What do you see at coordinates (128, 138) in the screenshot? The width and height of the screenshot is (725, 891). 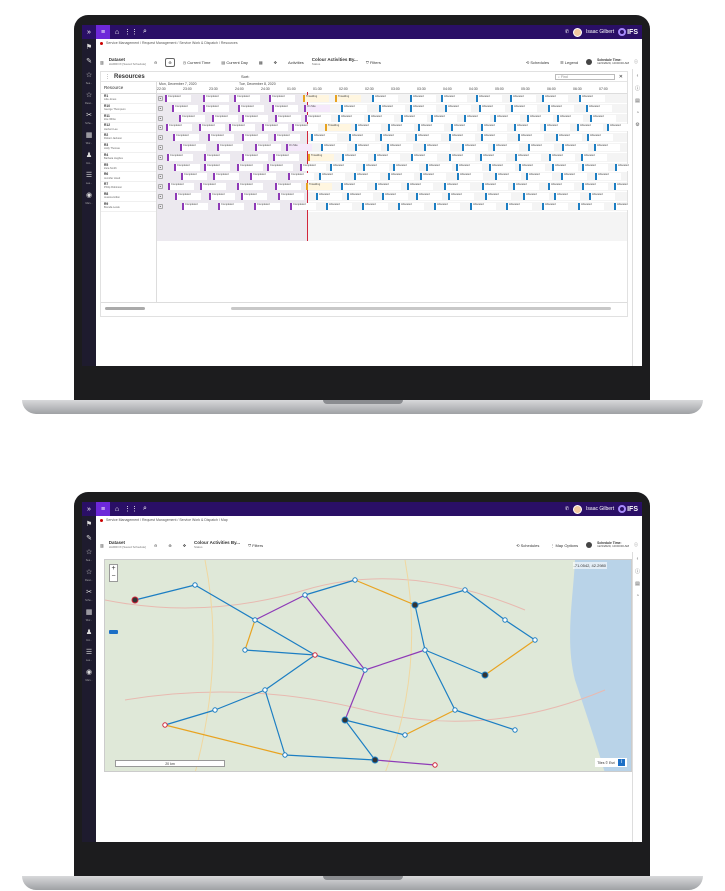 I see `resource-row: R2 Robert Jackson` at bounding box center [128, 138].